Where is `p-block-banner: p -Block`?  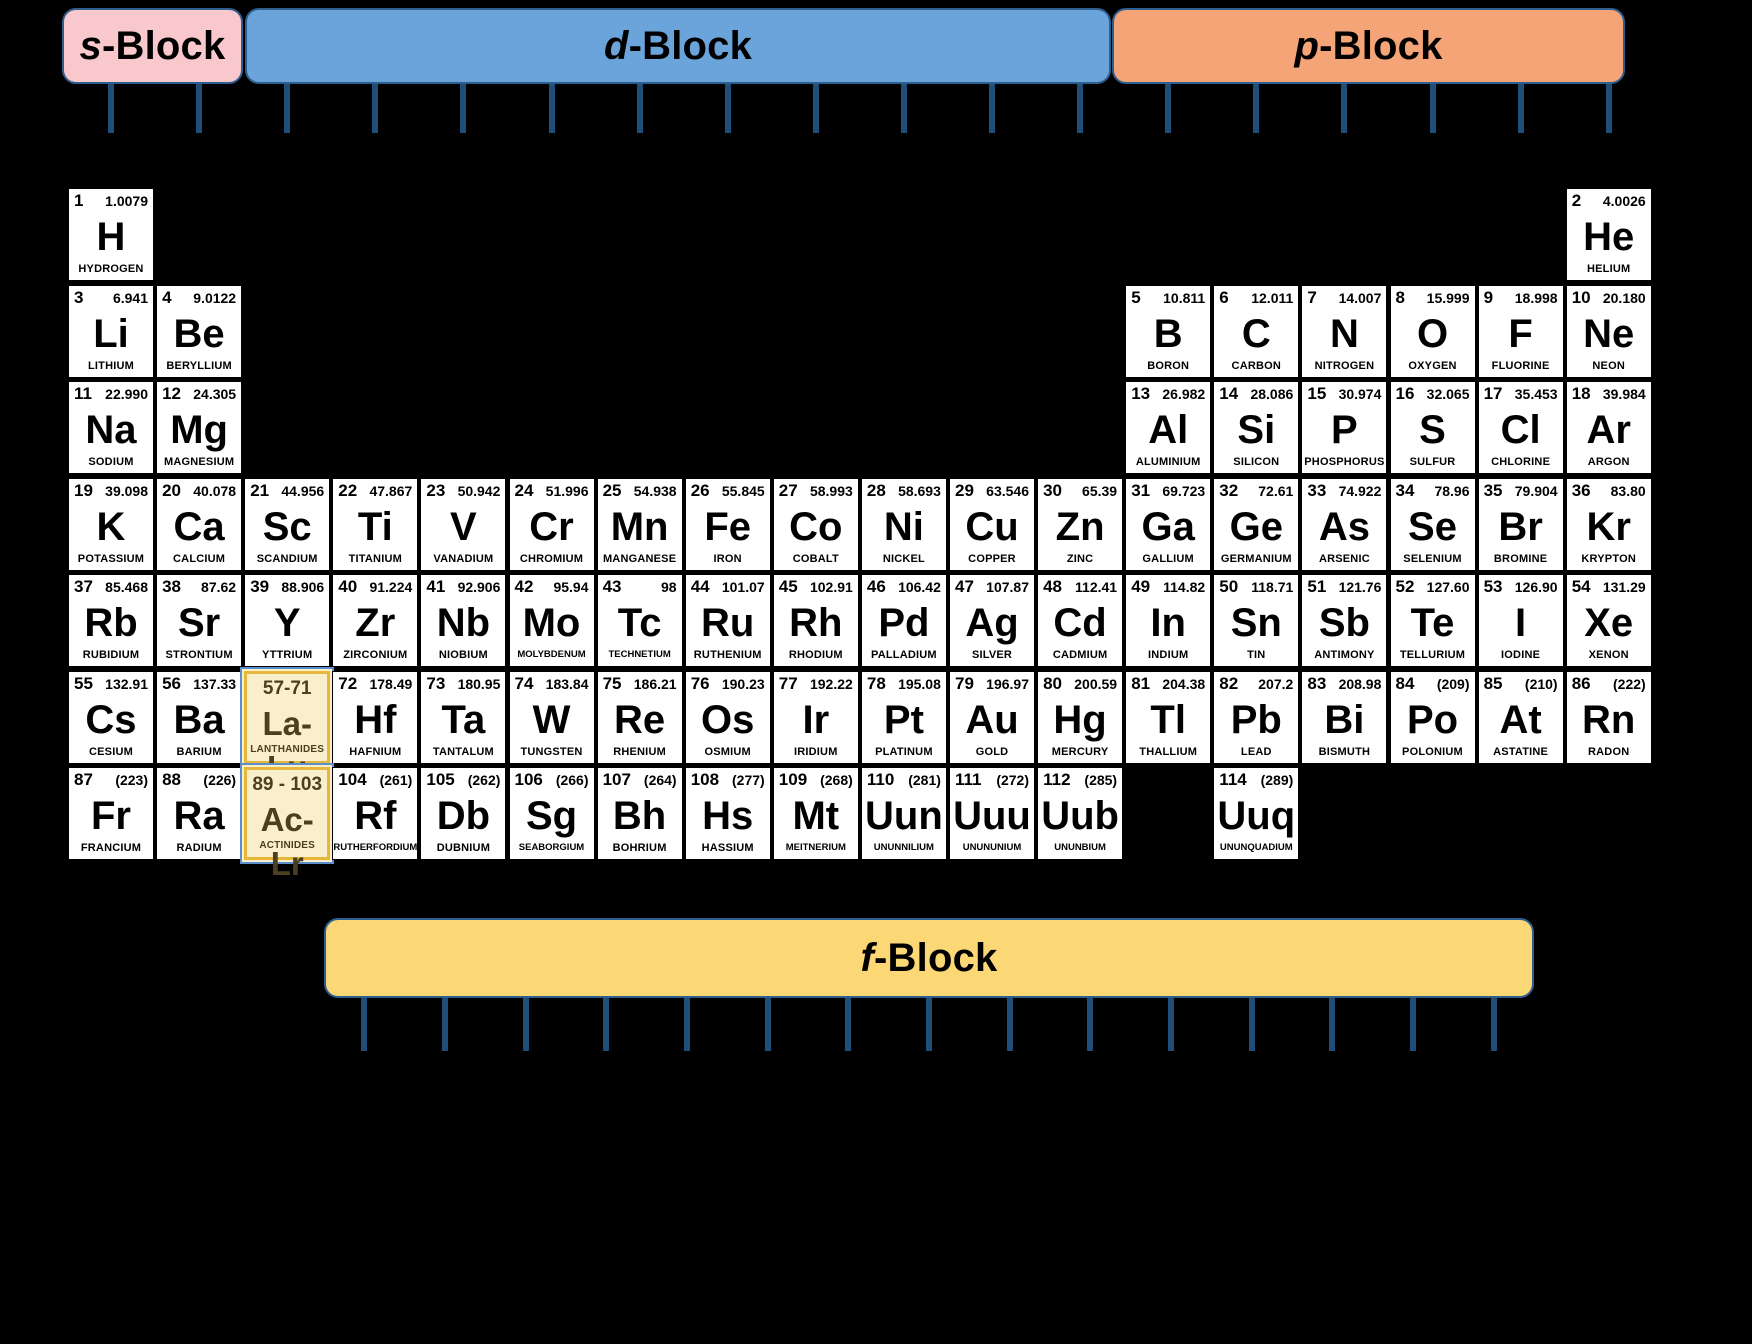
p-block-banner: p -Block is located at coordinates (1368, 46).